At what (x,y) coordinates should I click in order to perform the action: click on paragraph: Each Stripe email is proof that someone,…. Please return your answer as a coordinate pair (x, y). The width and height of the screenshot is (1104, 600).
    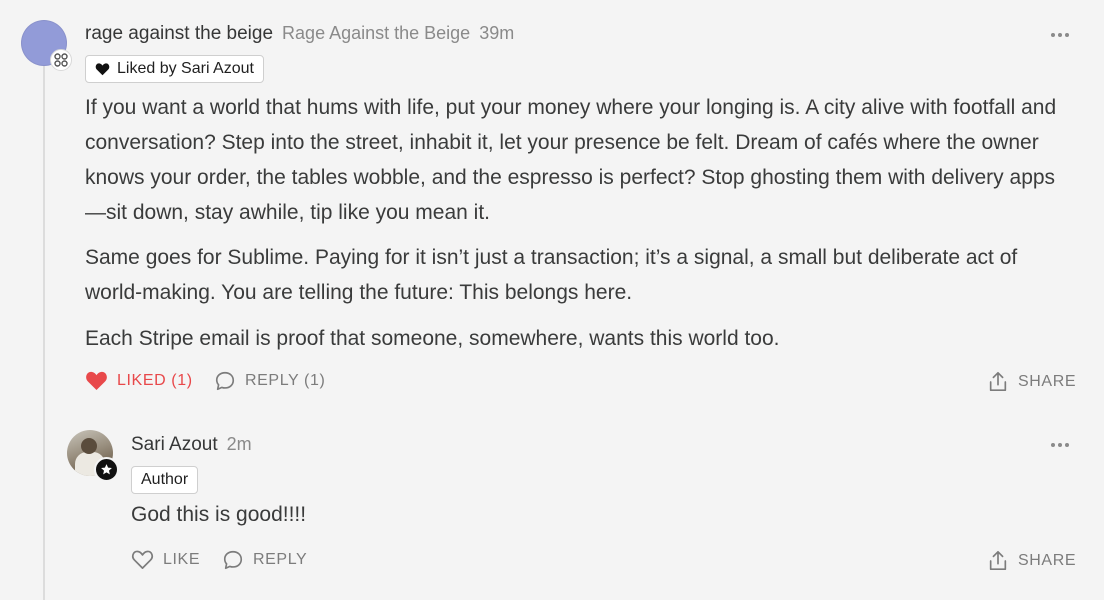
    Looking at the image, I should click on (432, 338).